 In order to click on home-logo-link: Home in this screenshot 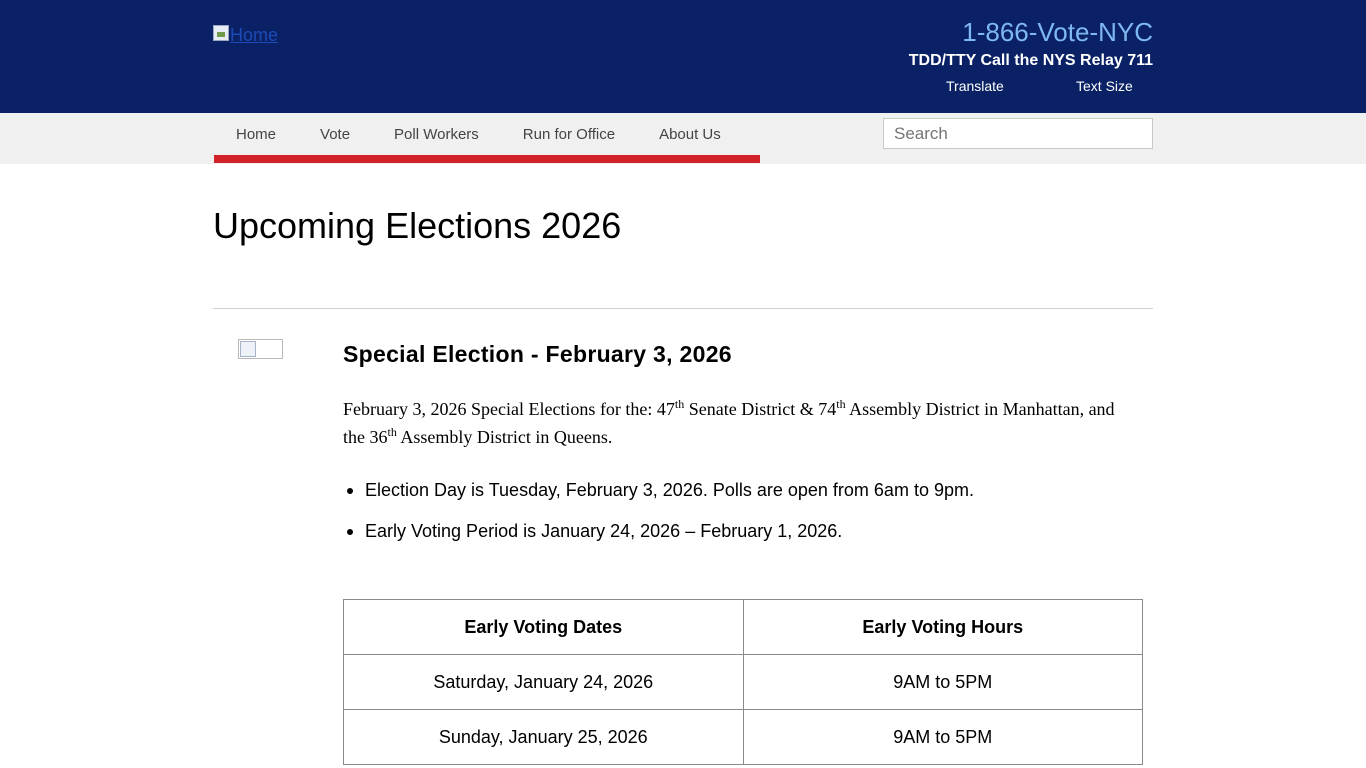, I will do `click(245, 35)`.